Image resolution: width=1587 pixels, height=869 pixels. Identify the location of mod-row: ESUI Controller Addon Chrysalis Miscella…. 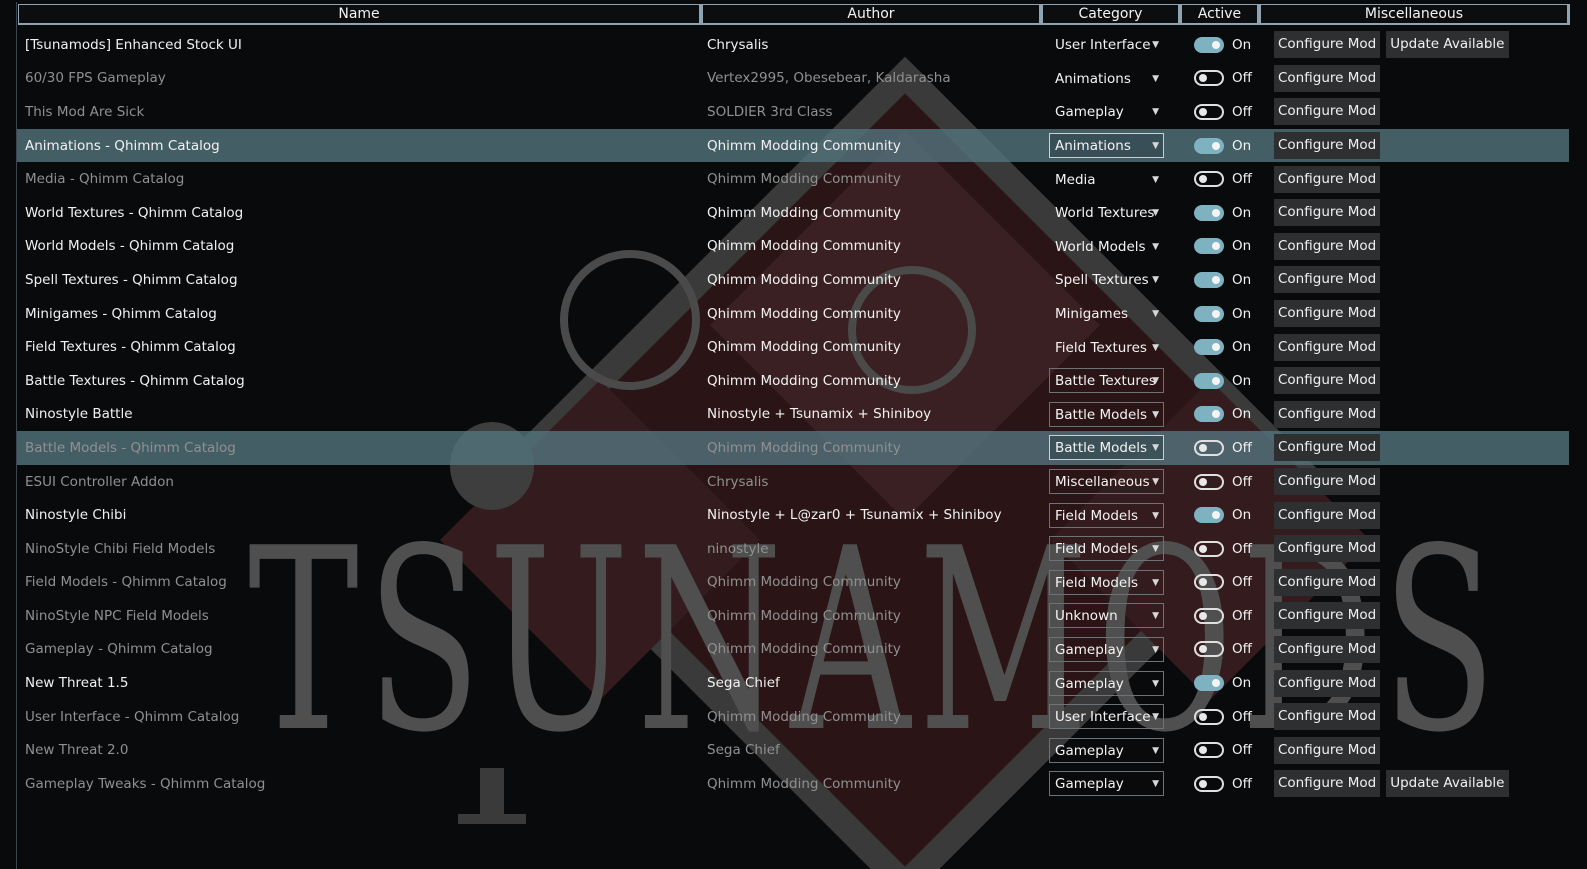
(793, 482).